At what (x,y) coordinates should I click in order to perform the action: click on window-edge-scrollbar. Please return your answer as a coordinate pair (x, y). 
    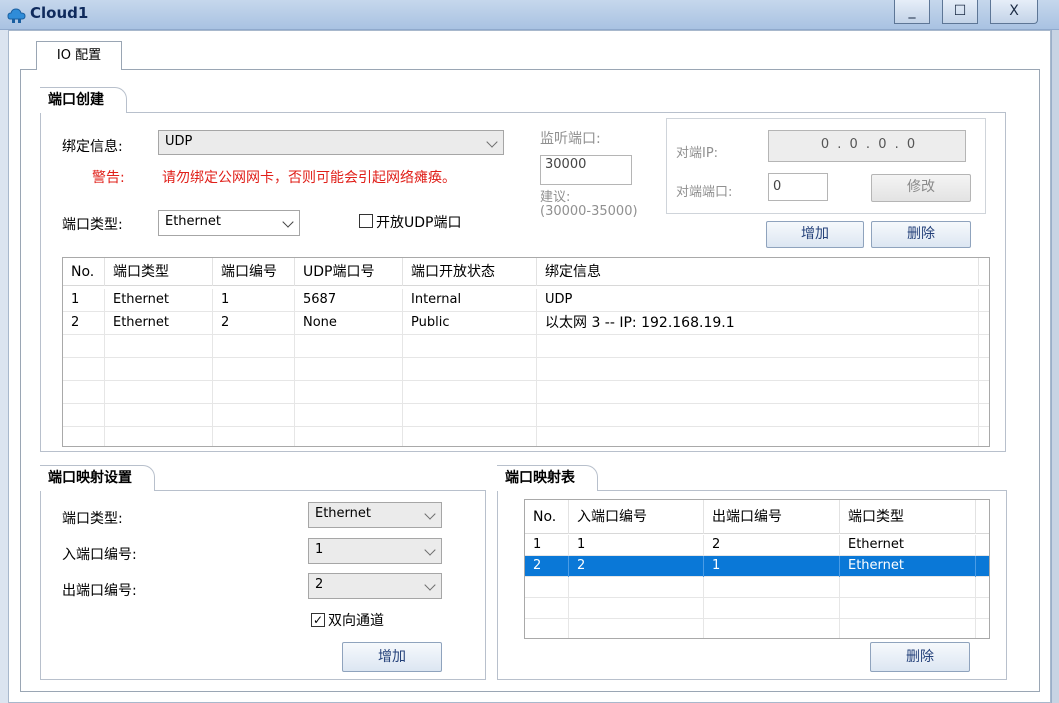
    Looking at the image, I should click on (1055, 366).